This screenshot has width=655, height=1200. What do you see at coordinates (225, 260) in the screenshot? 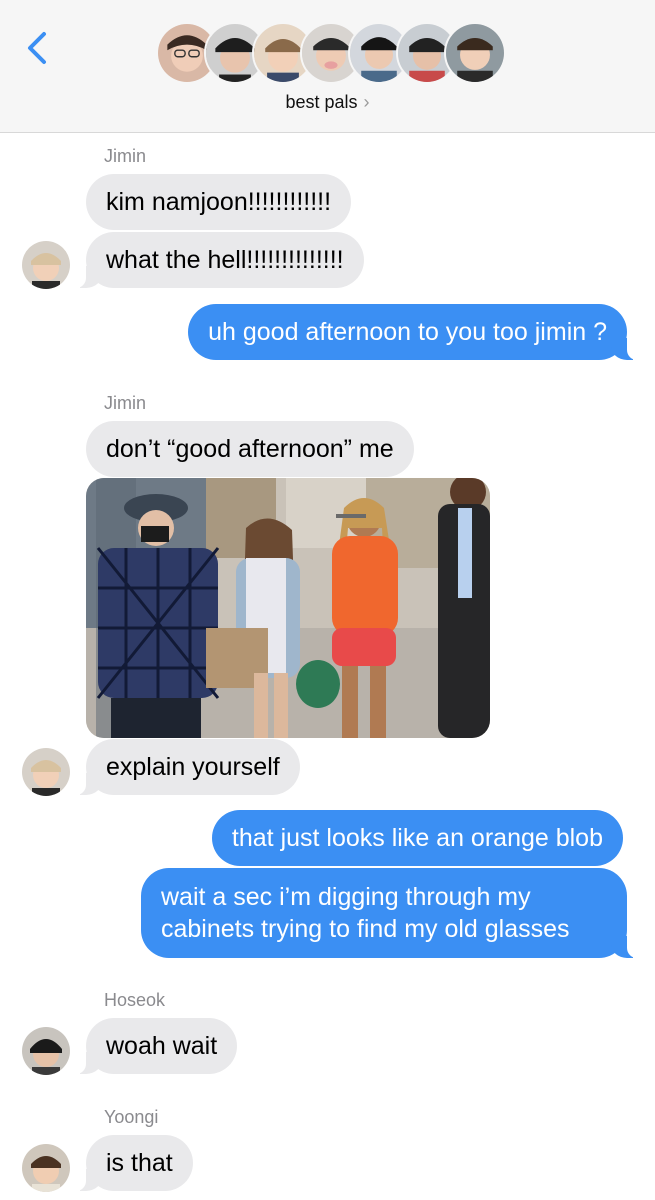
I see `message-text: what the hell!!!!!!!!!!!!!!` at bounding box center [225, 260].